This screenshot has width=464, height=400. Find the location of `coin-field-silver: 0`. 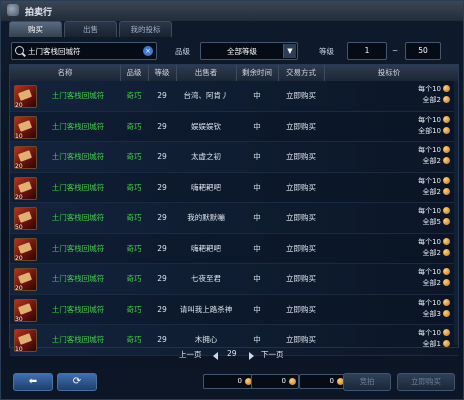

coin-field-silver: 0 is located at coordinates (275, 381).